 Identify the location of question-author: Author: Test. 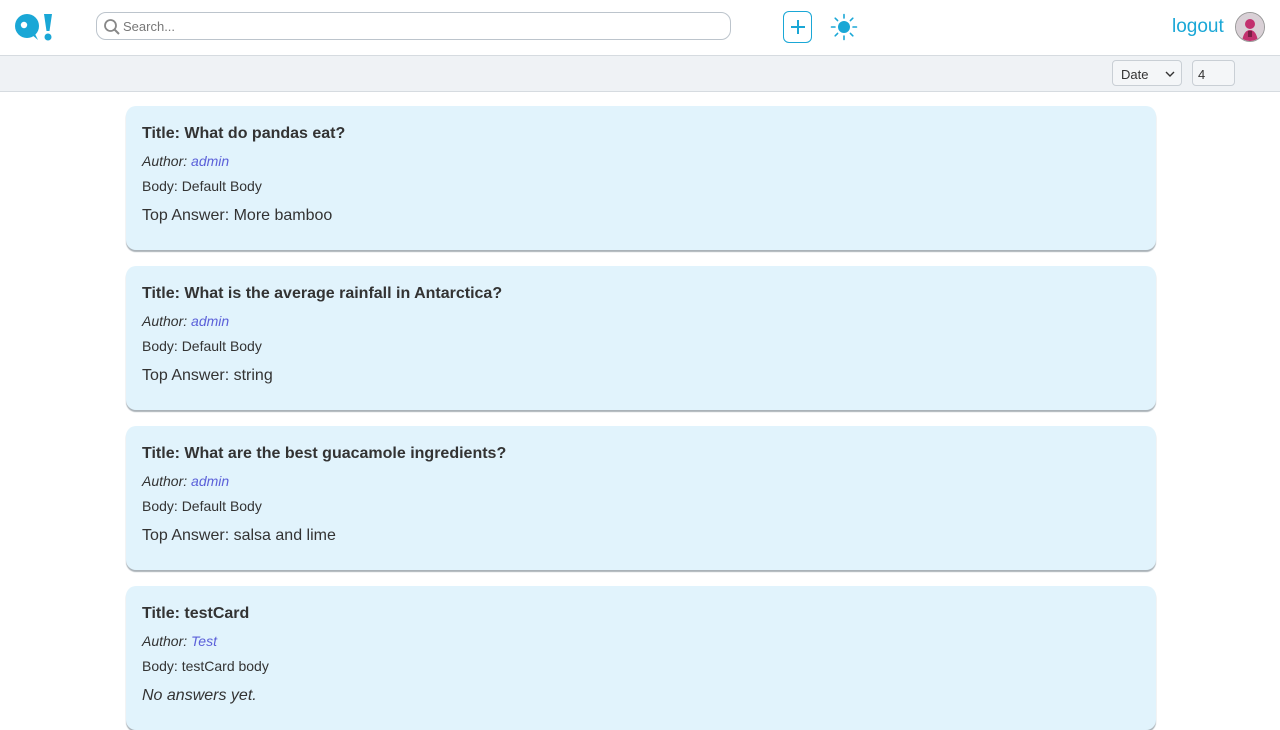
(179, 641).